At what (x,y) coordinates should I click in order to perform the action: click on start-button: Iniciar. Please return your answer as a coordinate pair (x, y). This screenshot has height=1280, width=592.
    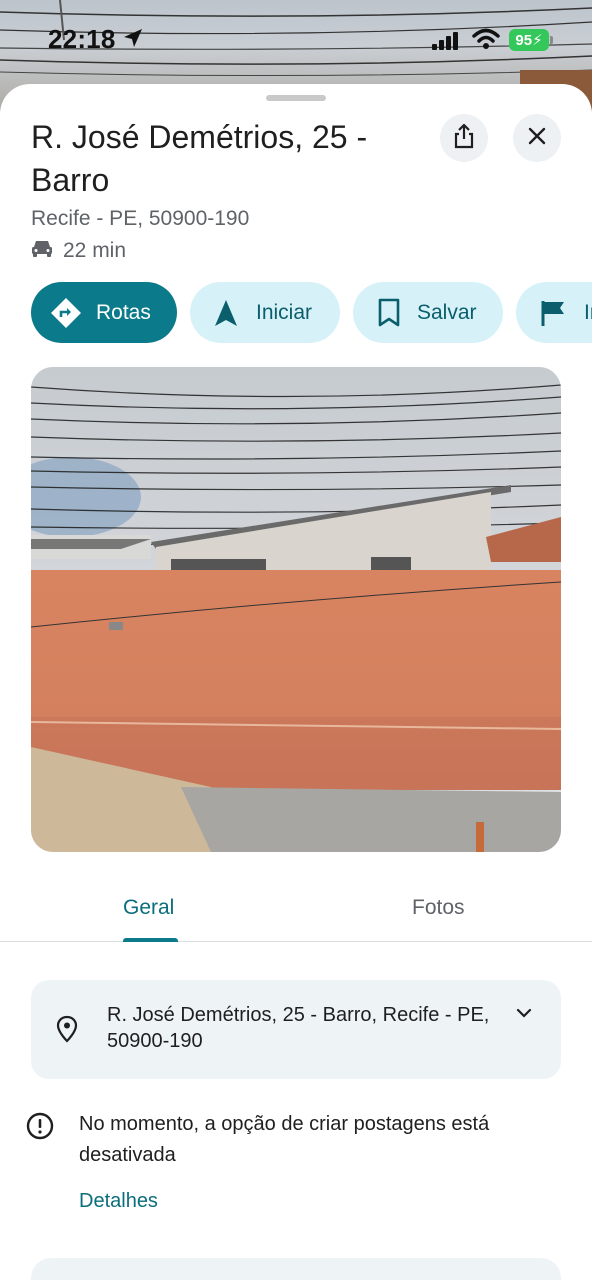
    Looking at the image, I should click on (265, 312).